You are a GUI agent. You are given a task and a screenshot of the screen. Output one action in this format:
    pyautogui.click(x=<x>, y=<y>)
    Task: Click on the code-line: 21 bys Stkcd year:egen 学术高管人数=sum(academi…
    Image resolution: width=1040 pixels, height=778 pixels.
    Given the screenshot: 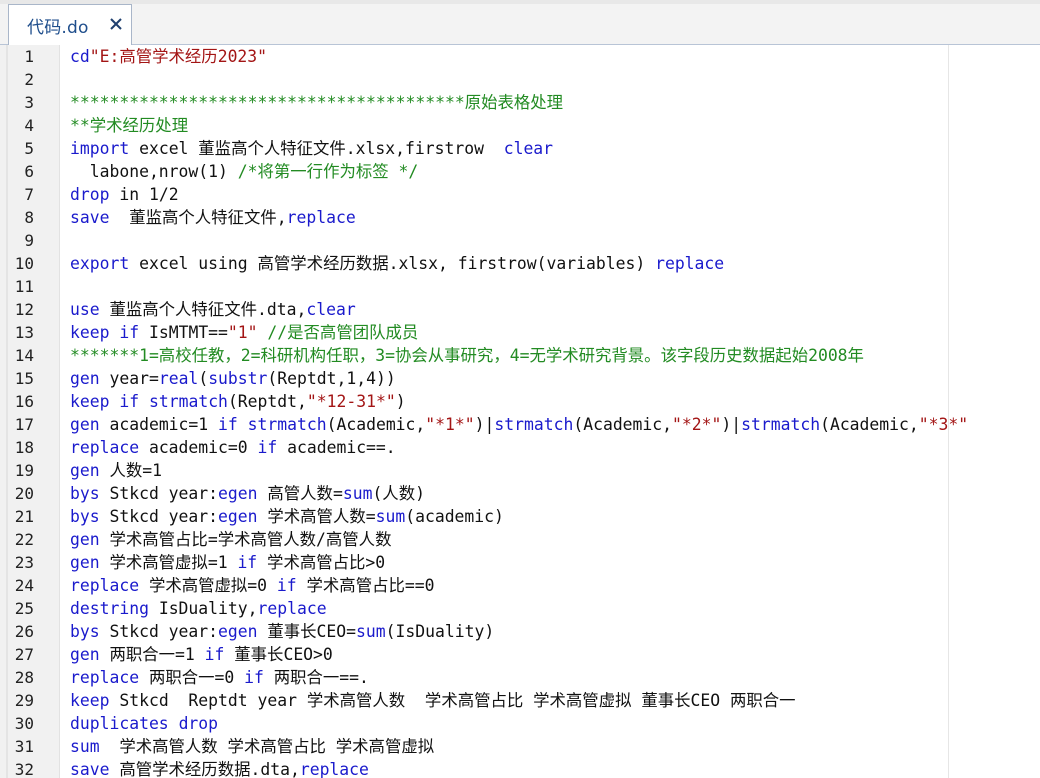 What is the action you would take?
    pyautogui.click(x=520, y=516)
    